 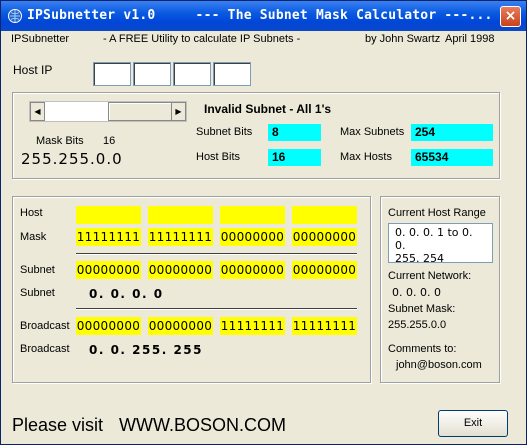 What do you see at coordinates (324, 326) in the screenshot?
I see `broadcast-octet-4: 11111111` at bounding box center [324, 326].